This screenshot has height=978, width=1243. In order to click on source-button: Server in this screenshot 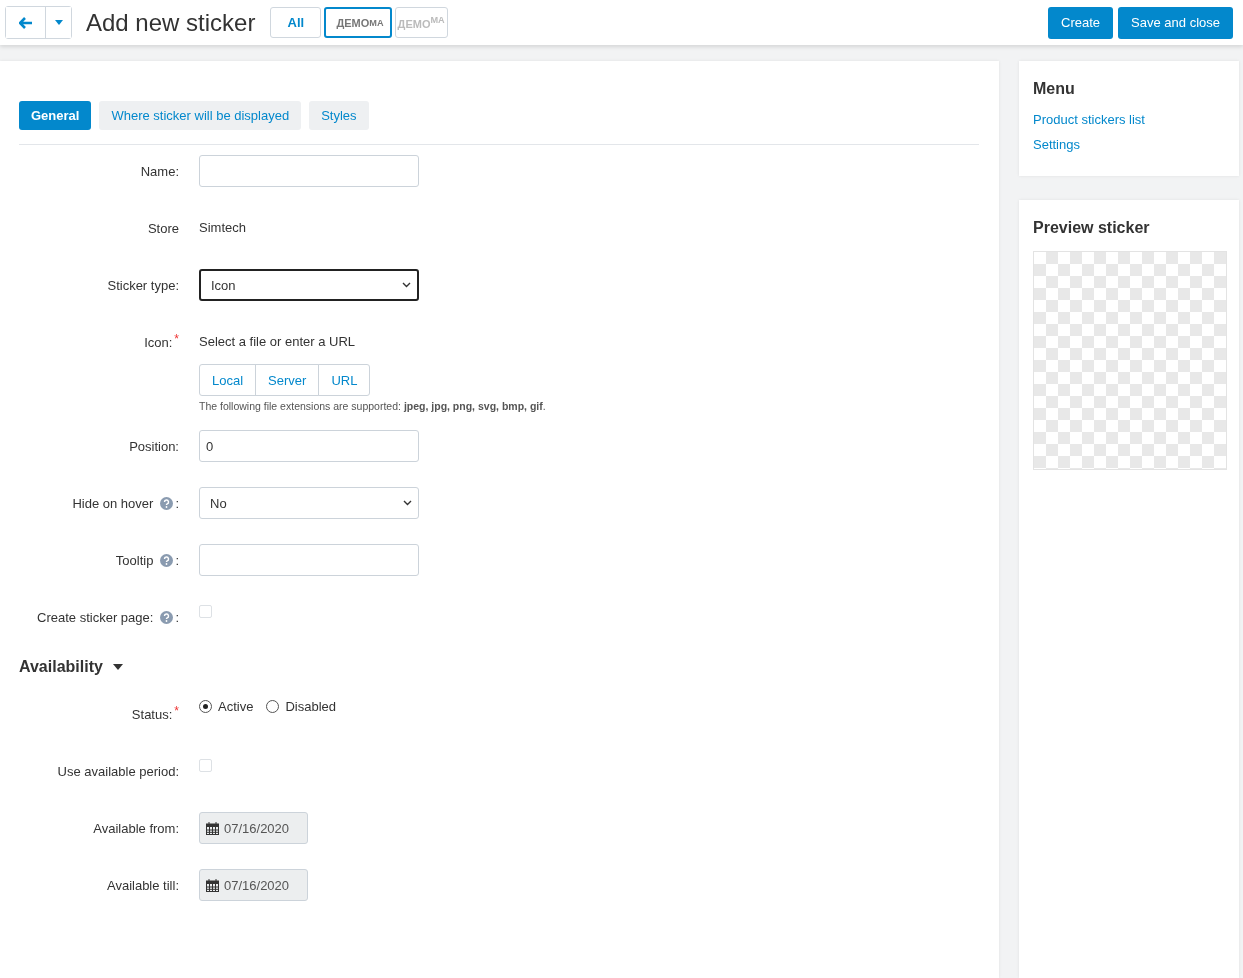, I will do `click(287, 380)`.